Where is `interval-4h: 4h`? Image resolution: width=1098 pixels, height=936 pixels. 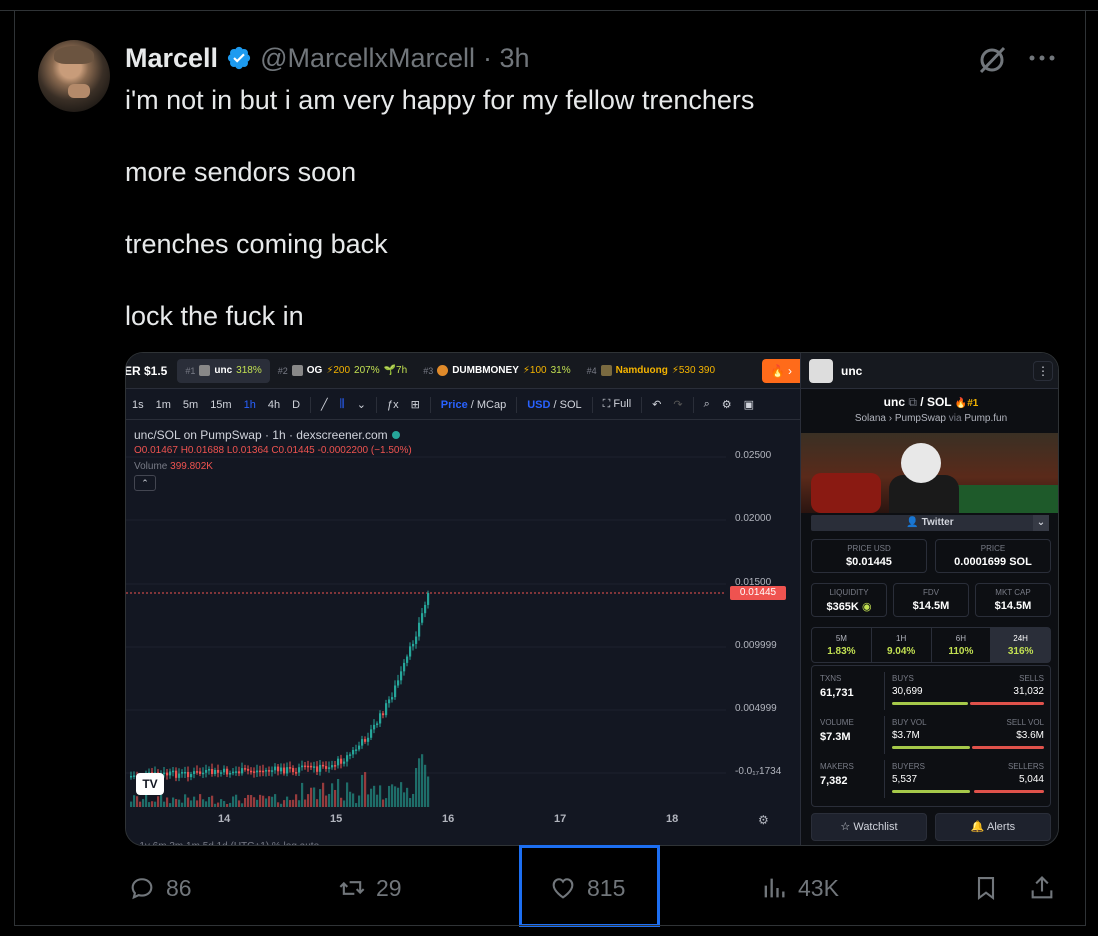
interval-4h: 4h is located at coordinates (274, 405).